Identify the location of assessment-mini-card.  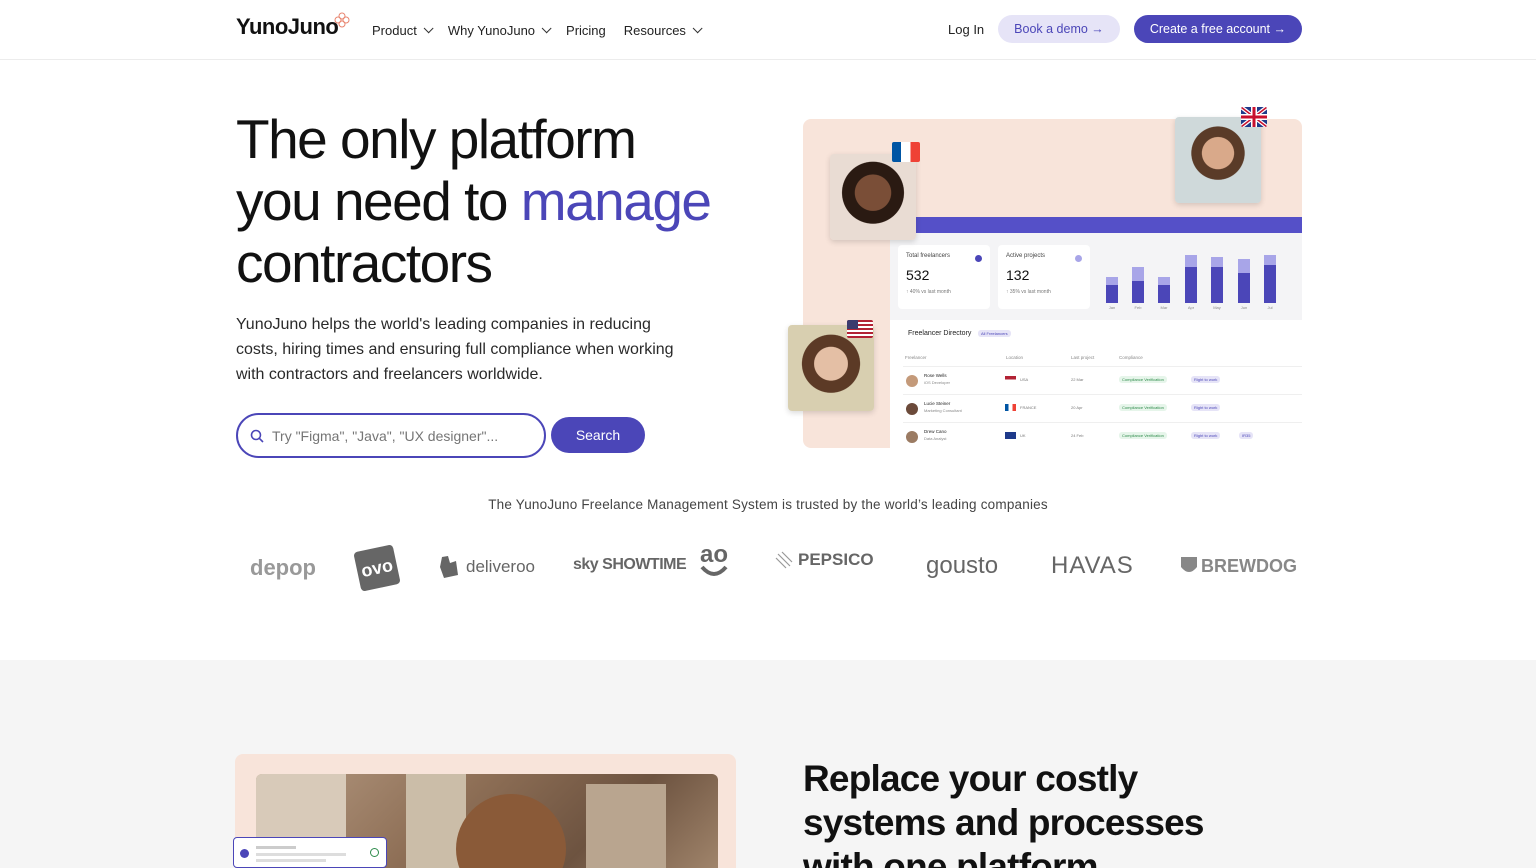
(310, 852).